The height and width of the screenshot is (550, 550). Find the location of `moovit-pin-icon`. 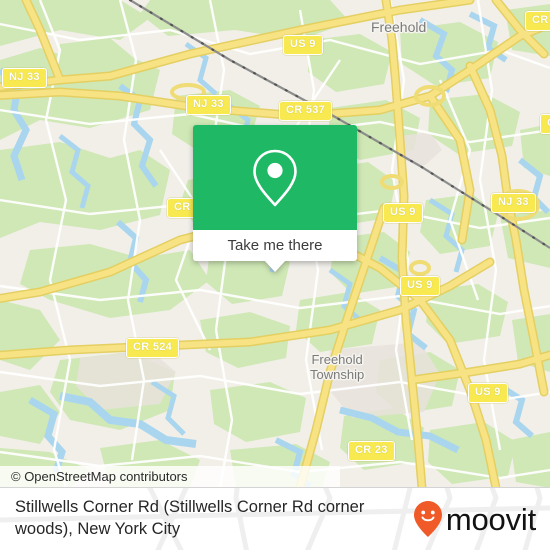

moovit-pin-icon is located at coordinates (427, 519).